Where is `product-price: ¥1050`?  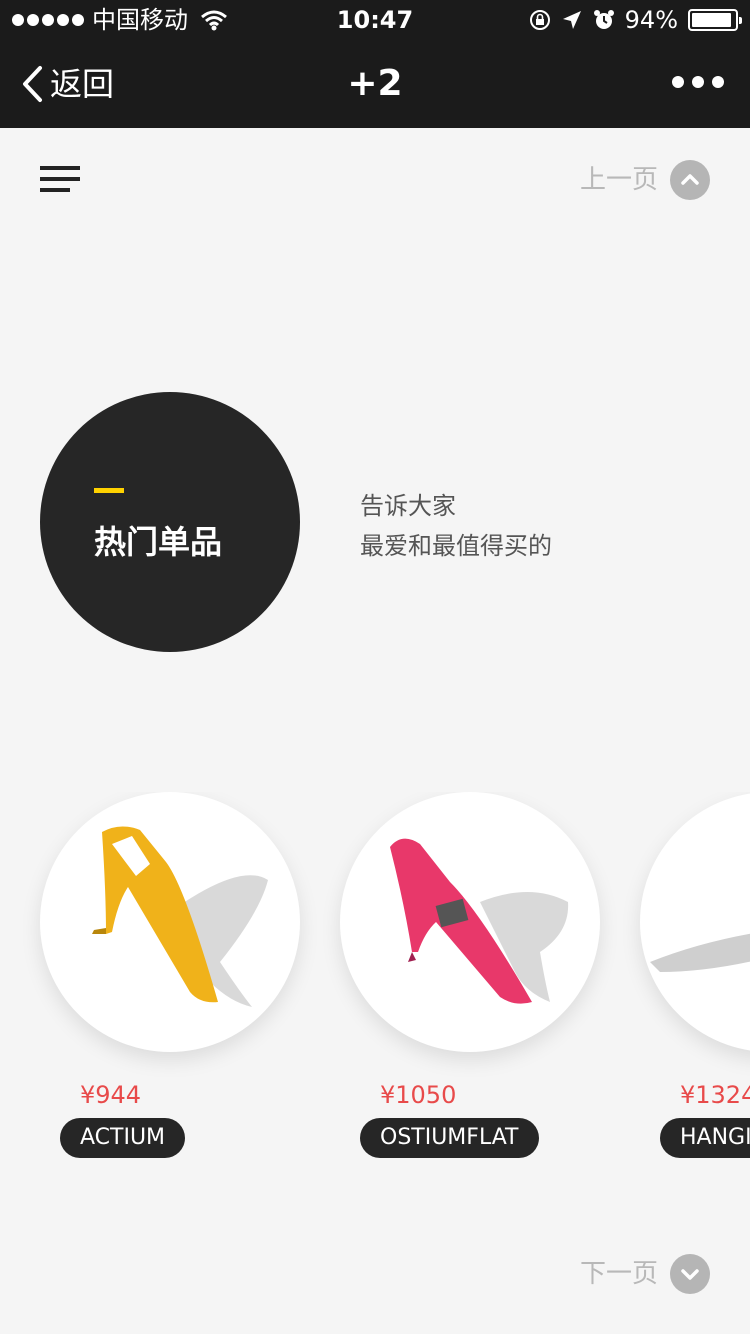
product-price: ¥1050 is located at coordinates (418, 1095).